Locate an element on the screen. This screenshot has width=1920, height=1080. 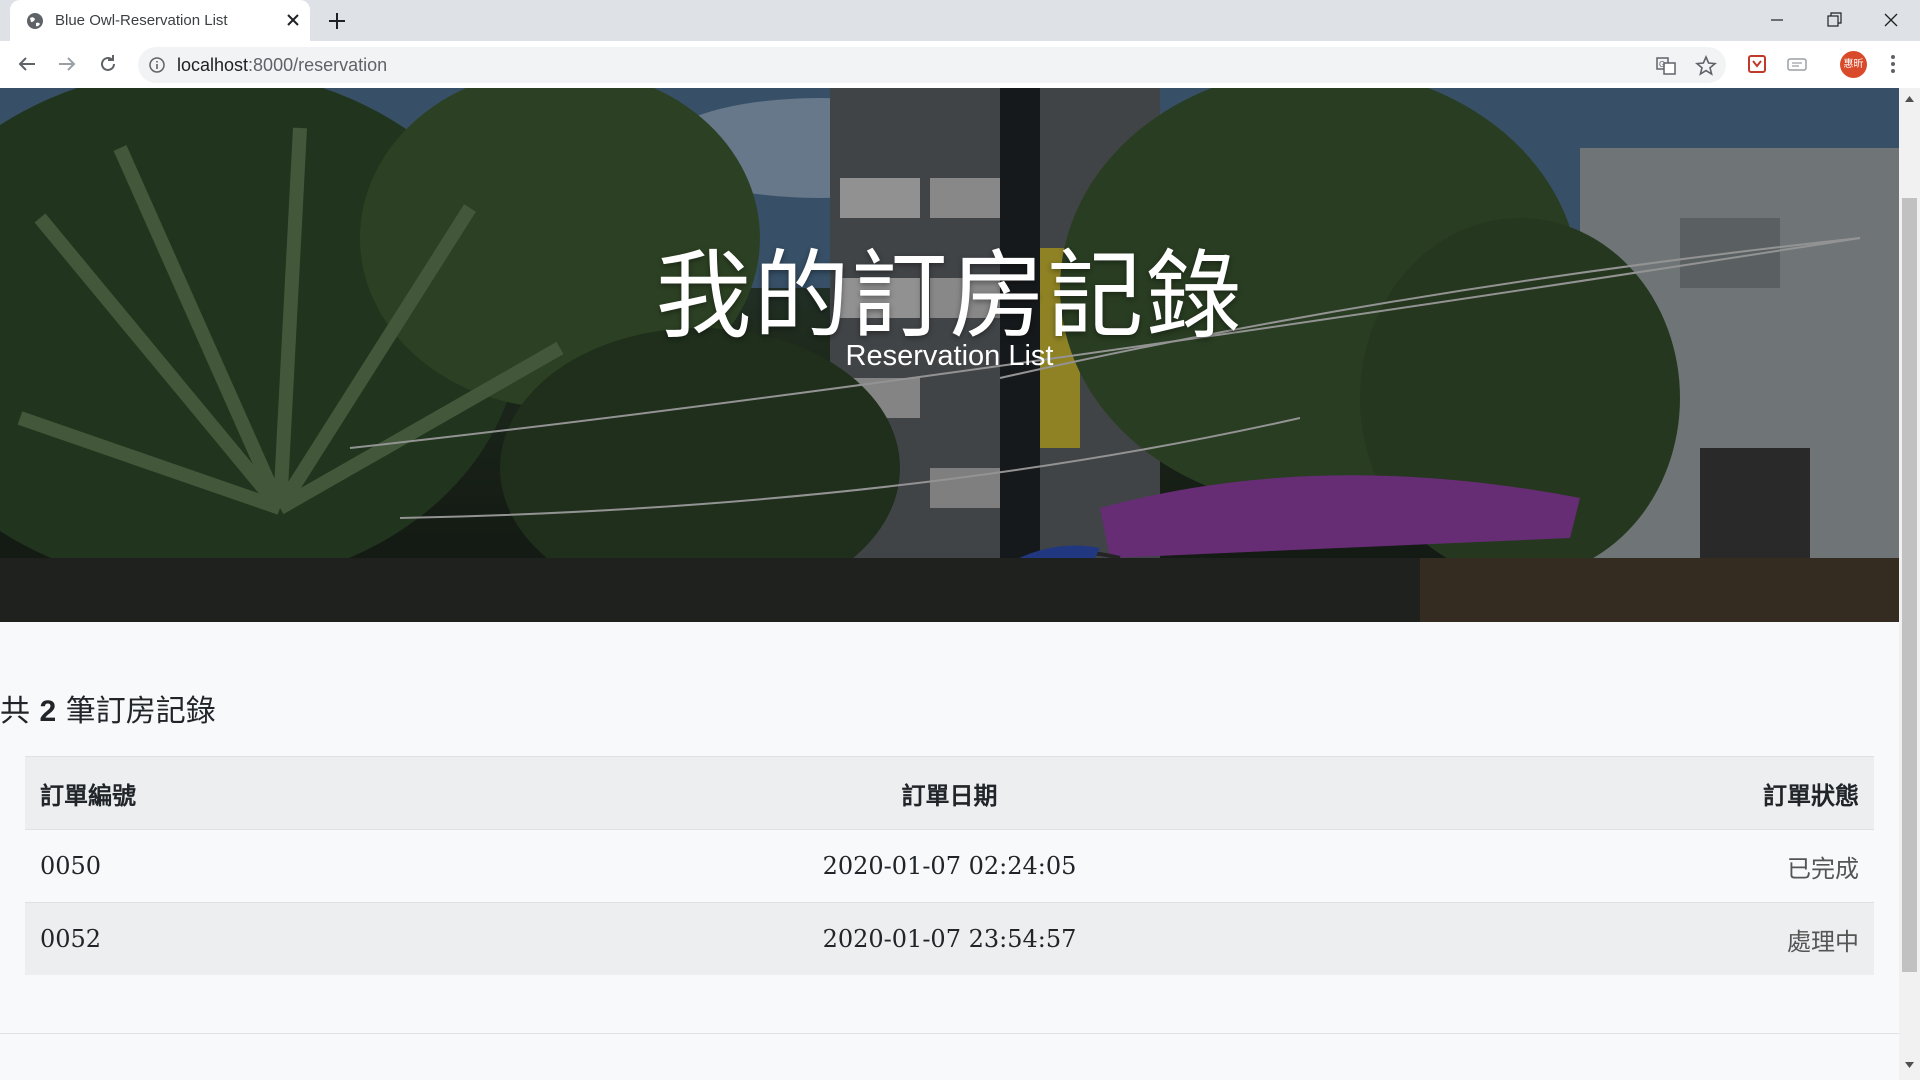
svg-text: G is located at coordinates (1662, 64).